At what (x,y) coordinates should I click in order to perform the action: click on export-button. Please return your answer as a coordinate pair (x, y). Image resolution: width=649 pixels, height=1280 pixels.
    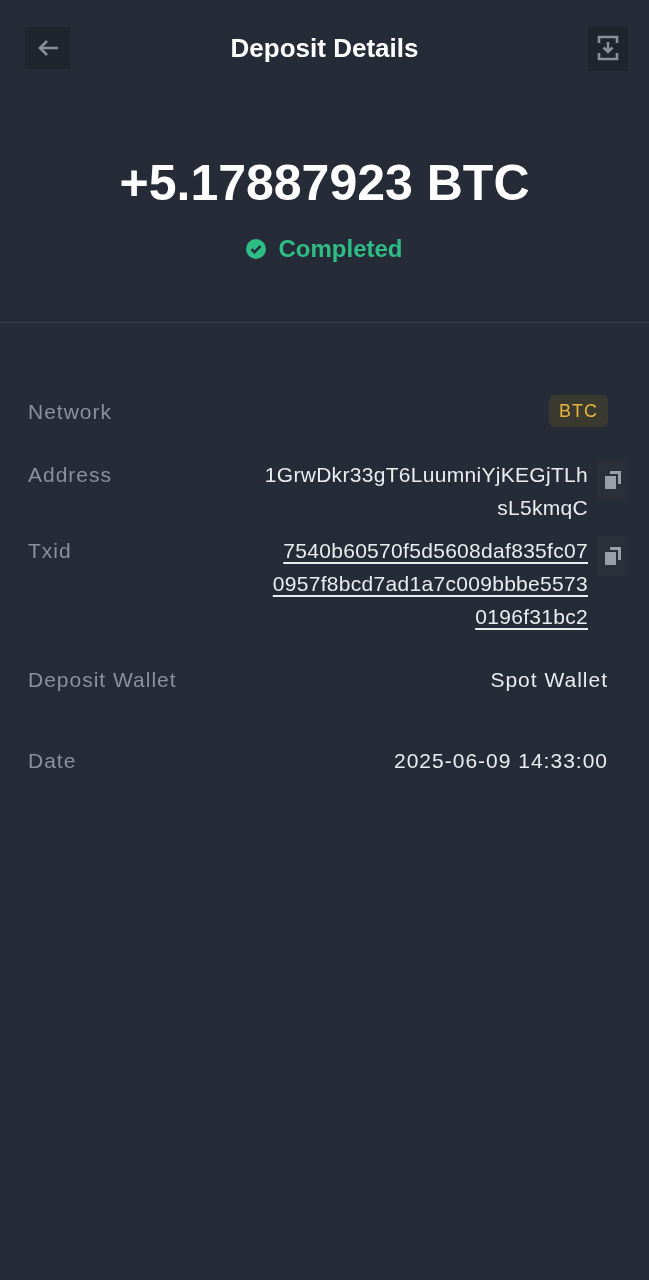
    Looking at the image, I should click on (608, 48).